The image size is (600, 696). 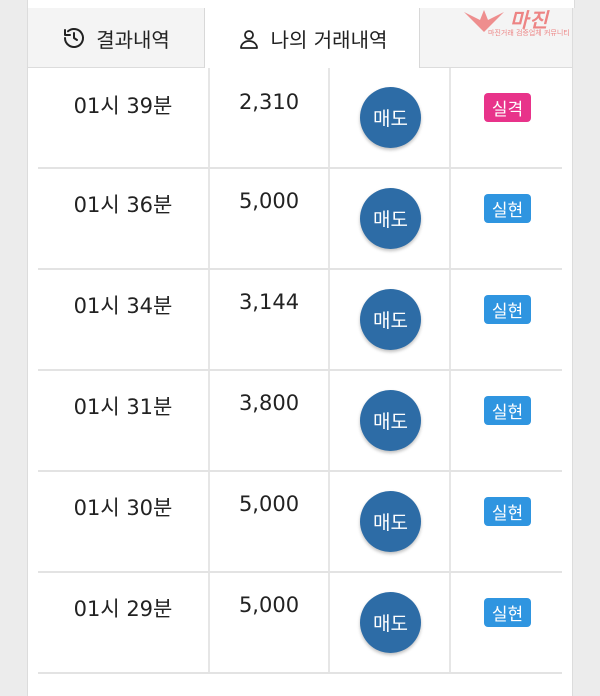 I want to click on table-row: 01시 31분 3,800 매도 실현, so click(x=300, y=421).